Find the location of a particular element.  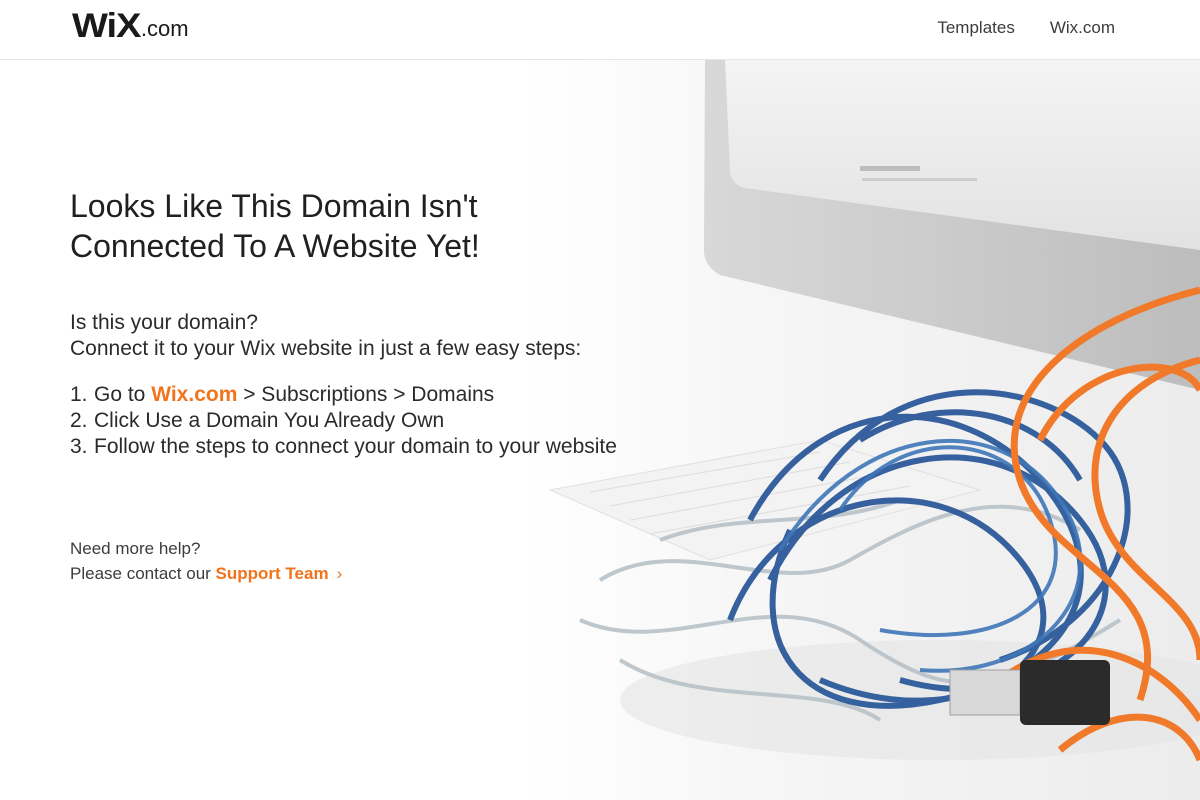

step-text: Go to Wix.com > Subscriptions > Domains is located at coordinates (294, 395).